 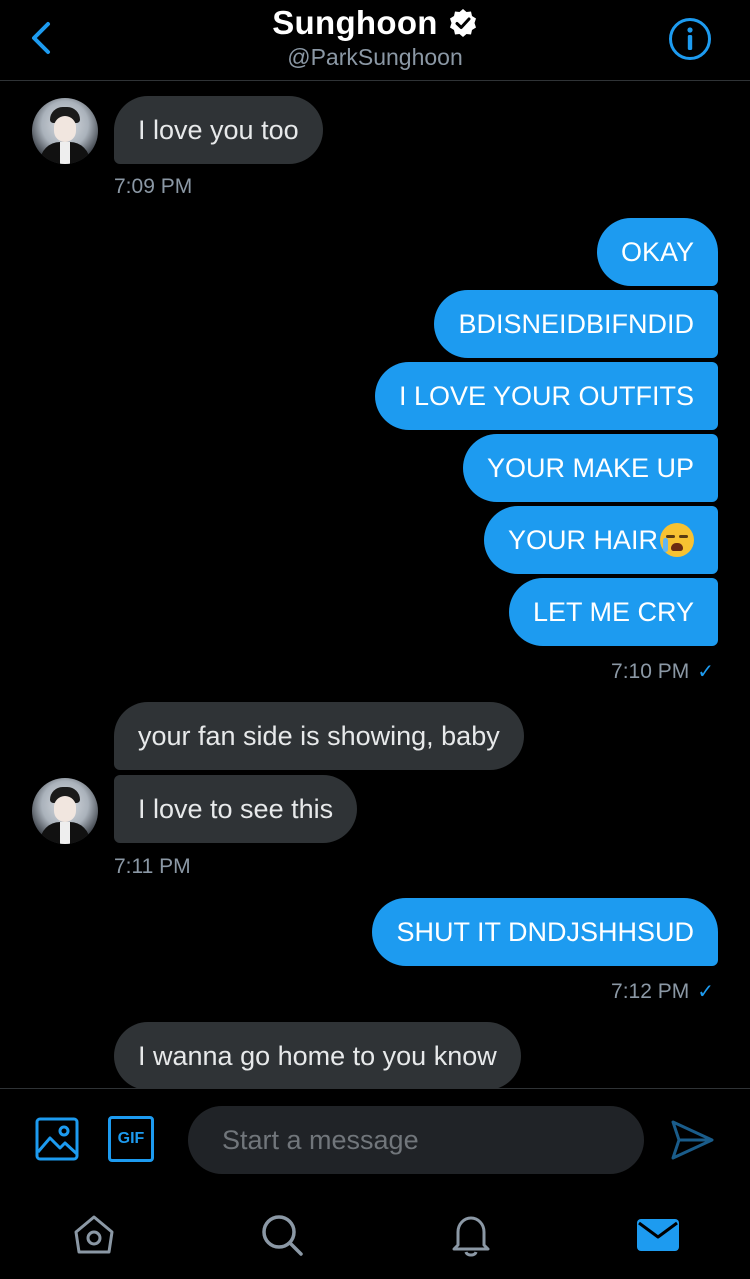 I want to click on header-title-block: Sunghoon @ParkSunghoon, so click(x=375, y=37).